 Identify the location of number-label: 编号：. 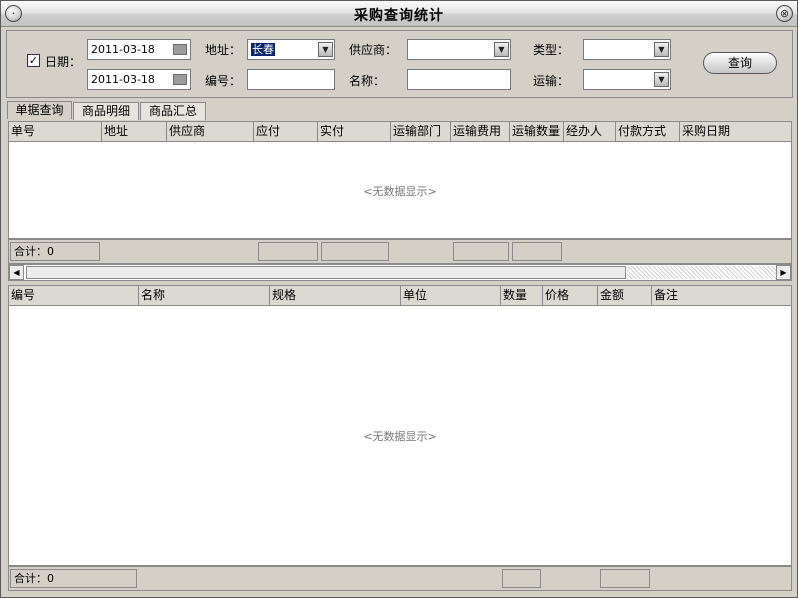
(223, 81).